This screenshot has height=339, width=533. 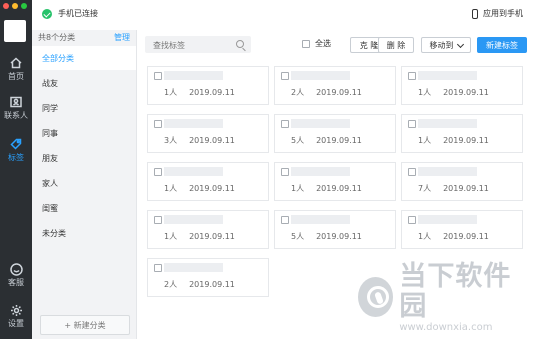 I want to click on delete-button: 删 除, so click(x=396, y=45).